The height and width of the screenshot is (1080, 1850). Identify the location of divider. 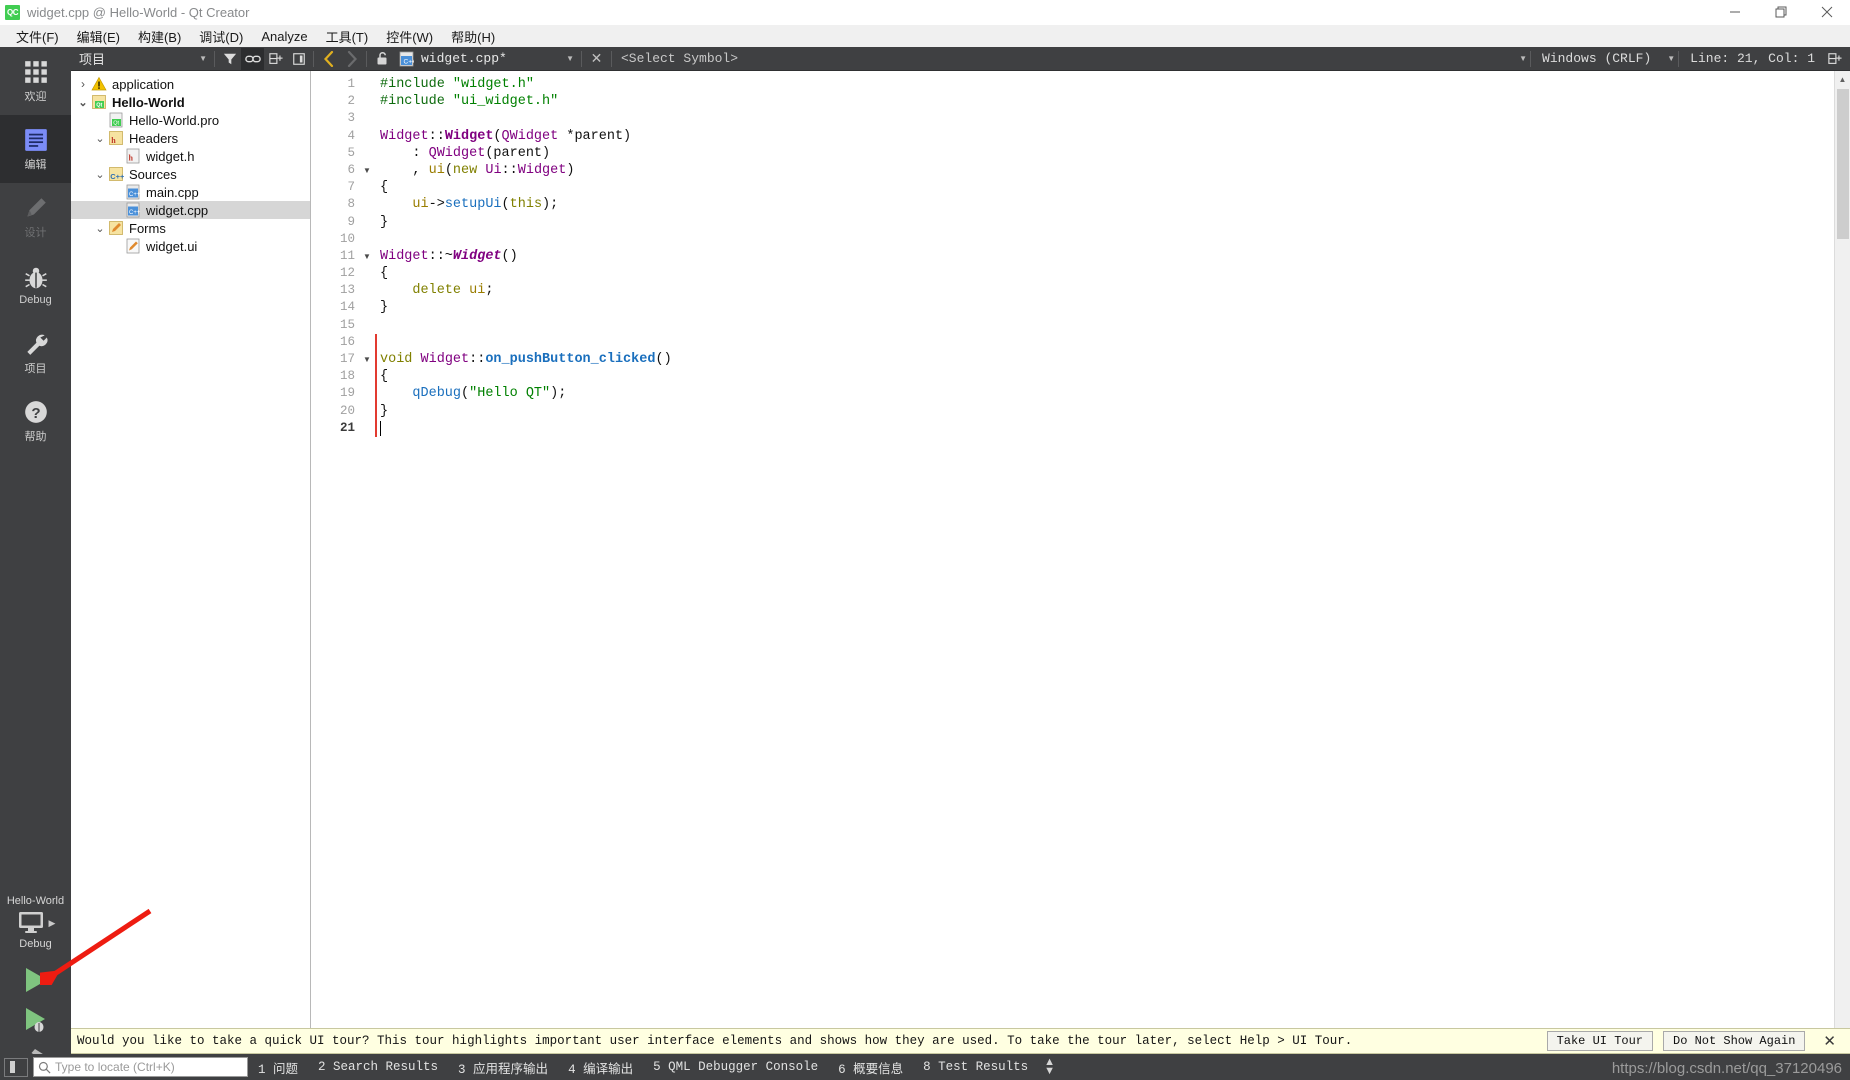
(313, 58).